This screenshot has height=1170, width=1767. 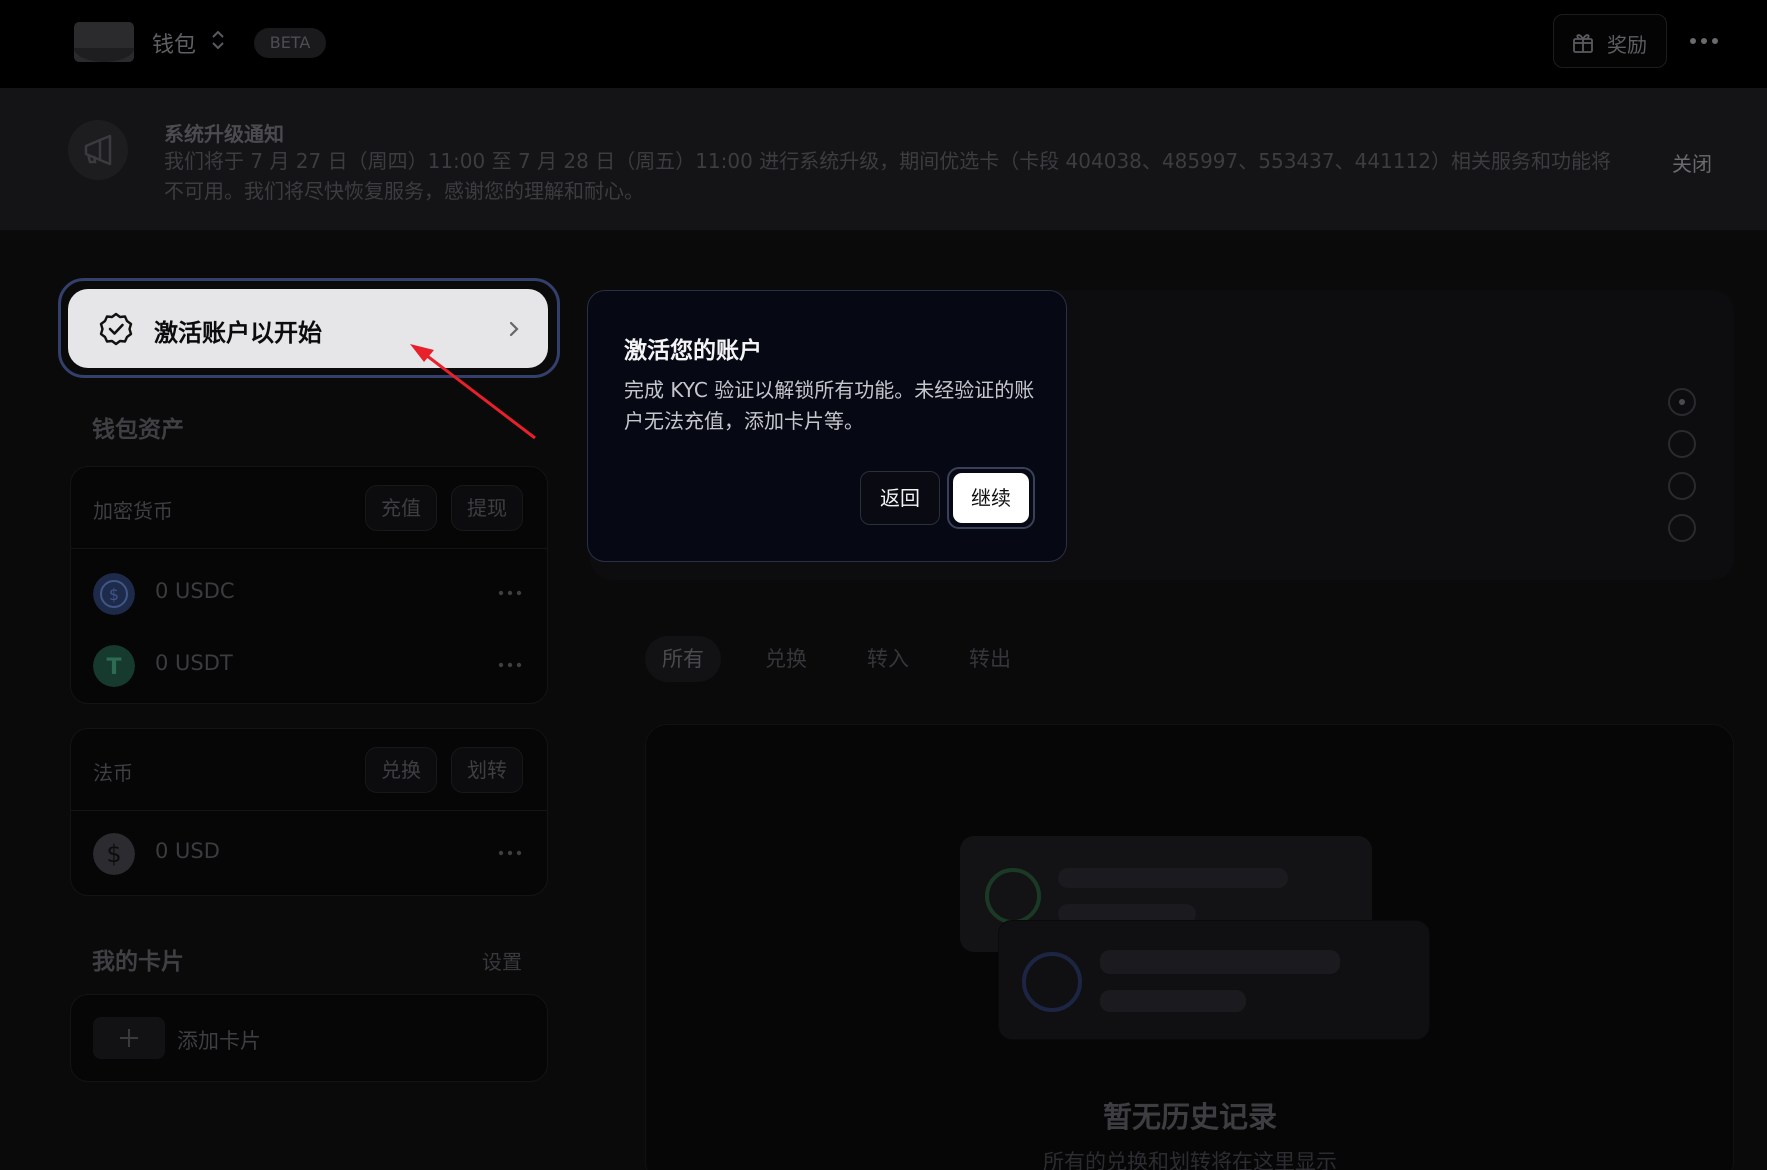 What do you see at coordinates (224, 134) in the screenshot?
I see `notice-title: 系统升级通知` at bounding box center [224, 134].